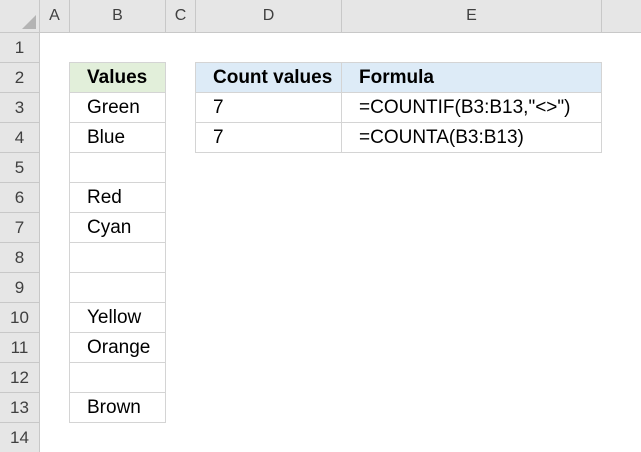  I want to click on values-cell: Orange, so click(117, 347).